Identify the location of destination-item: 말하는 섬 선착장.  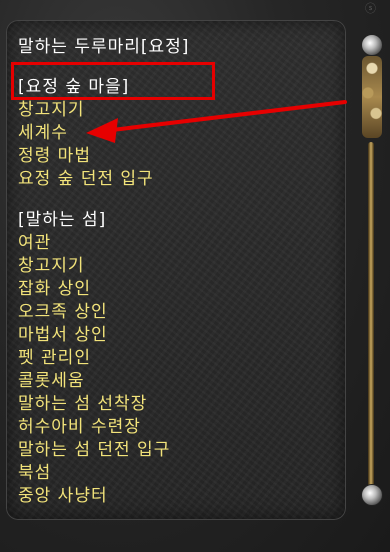
(94, 404).